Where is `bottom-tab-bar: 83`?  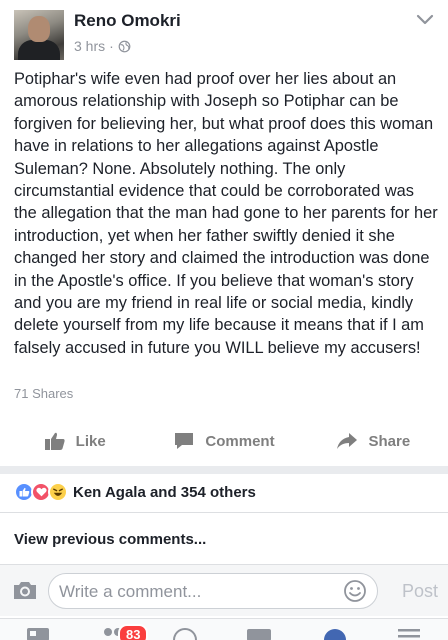
bottom-tab-bar: 83 is located at coordinates (224, 629).